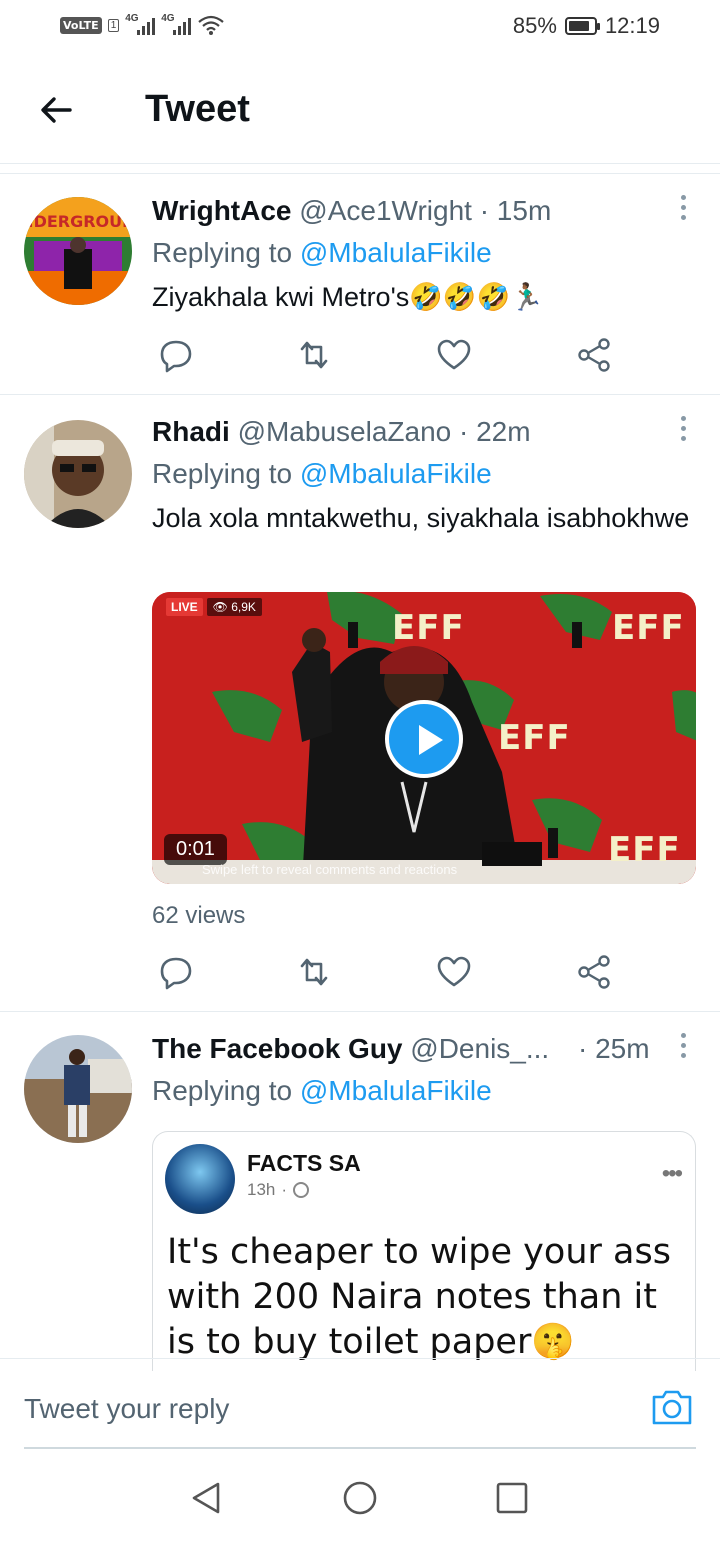  I want to click on quoted-avatar, so click(200, 1179).